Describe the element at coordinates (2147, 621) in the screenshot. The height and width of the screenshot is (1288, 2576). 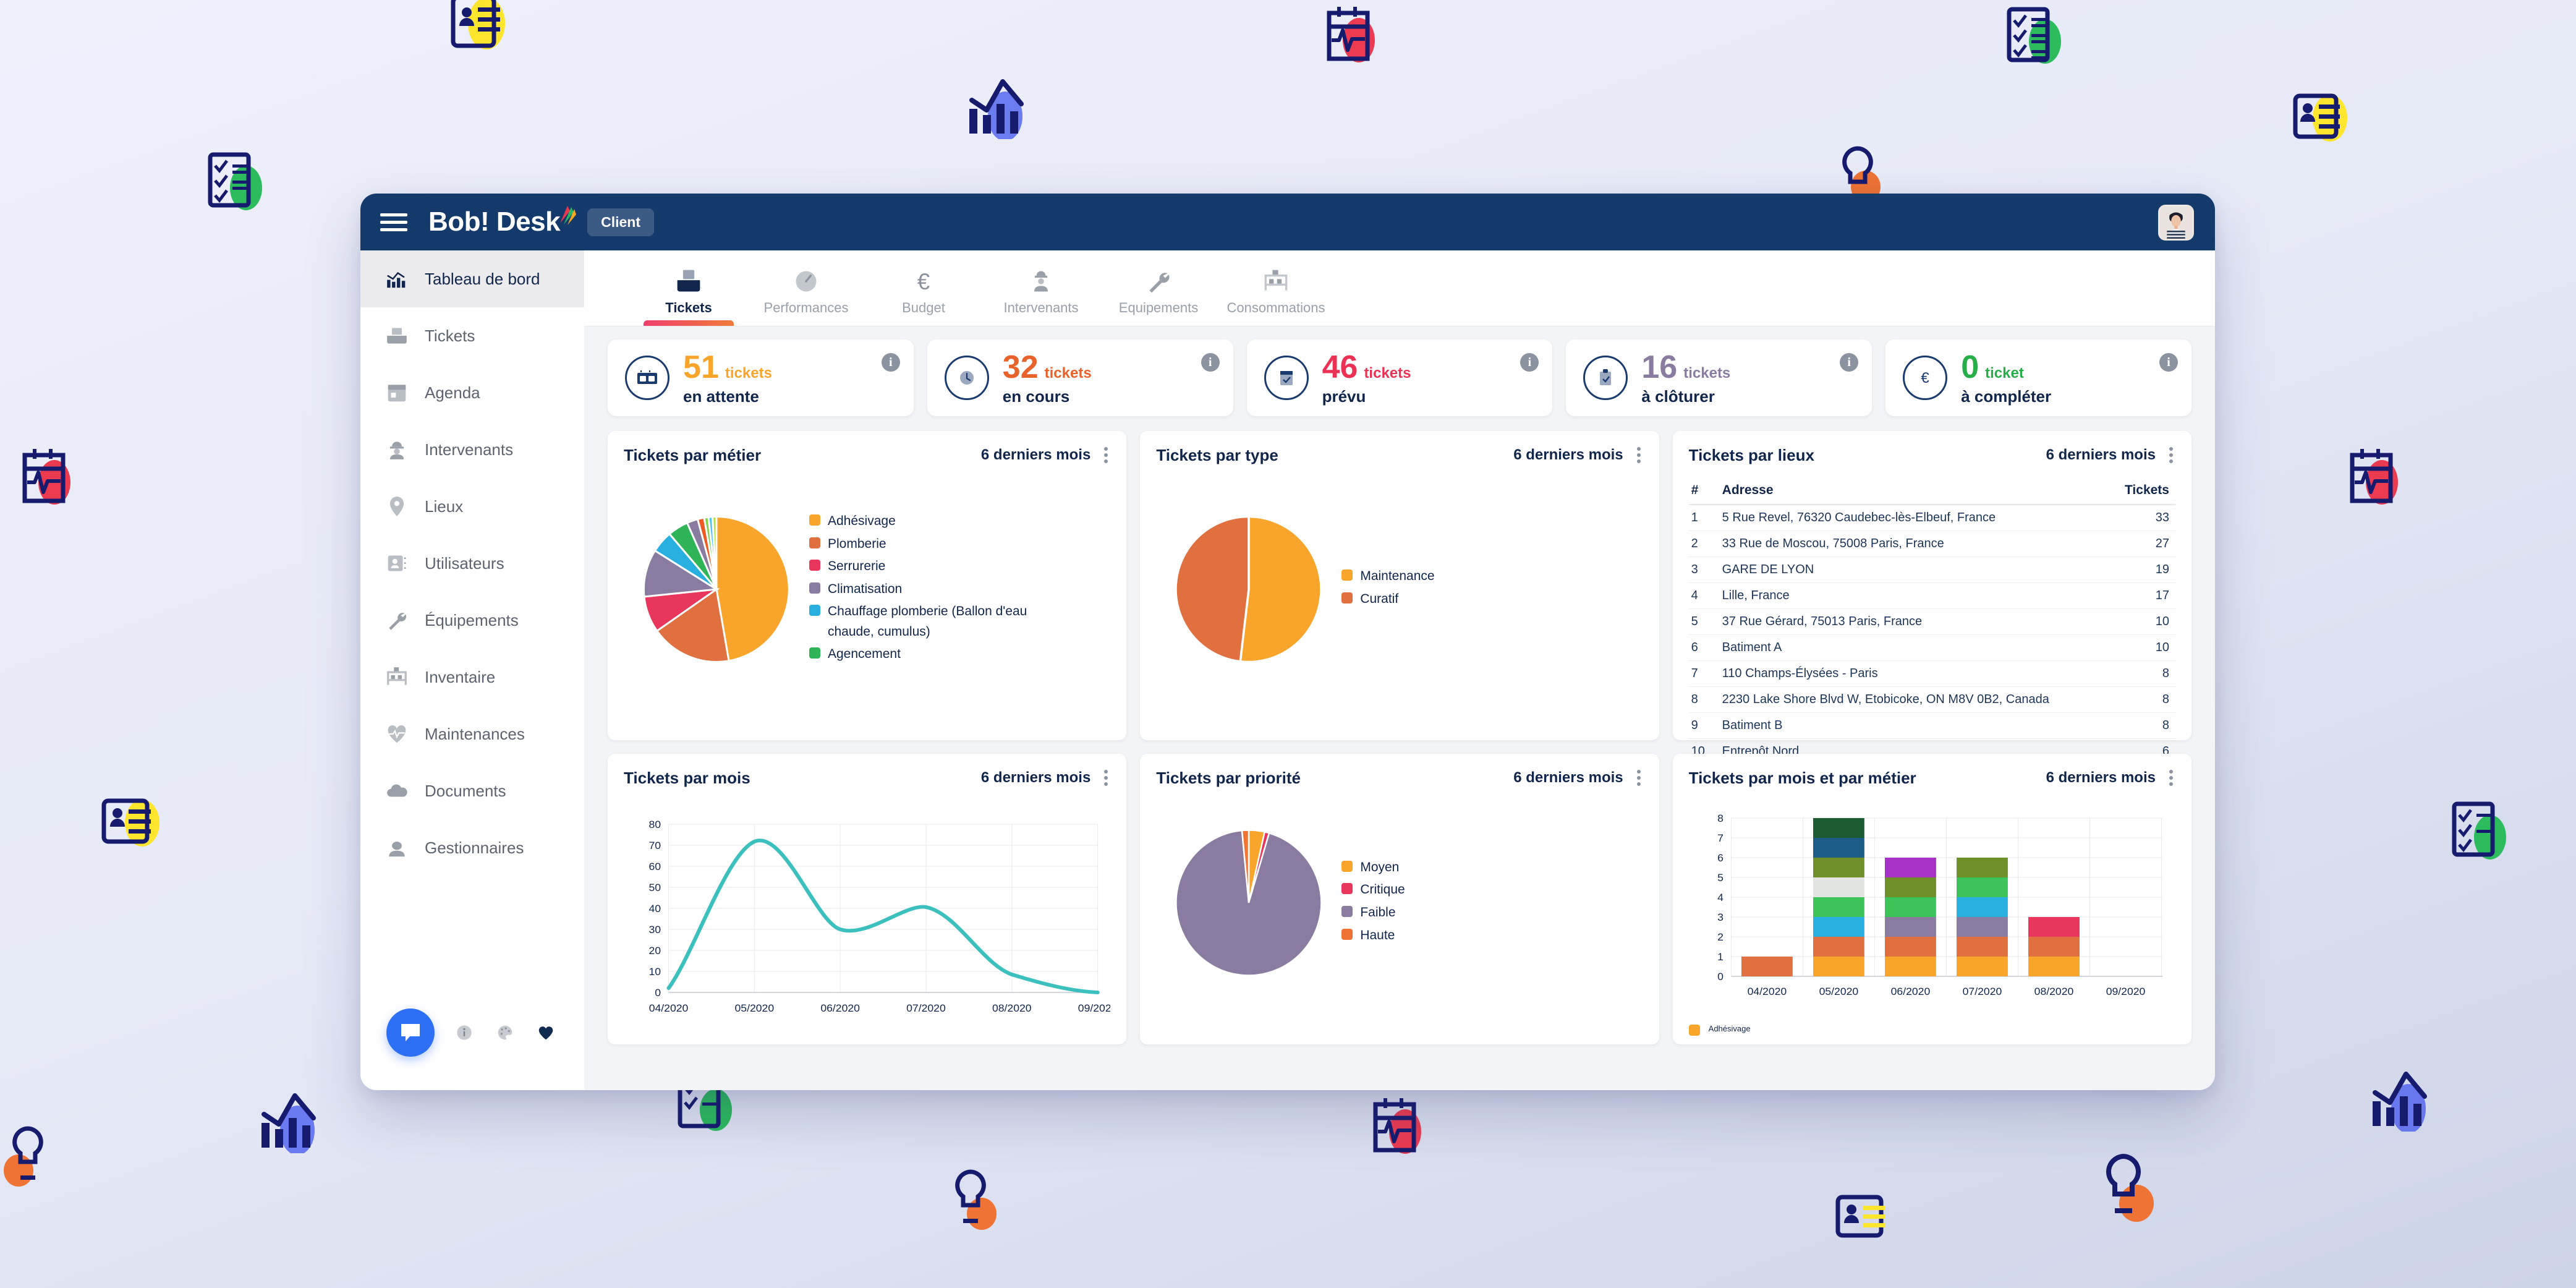
I see `cell-tickets: 10` at that location.